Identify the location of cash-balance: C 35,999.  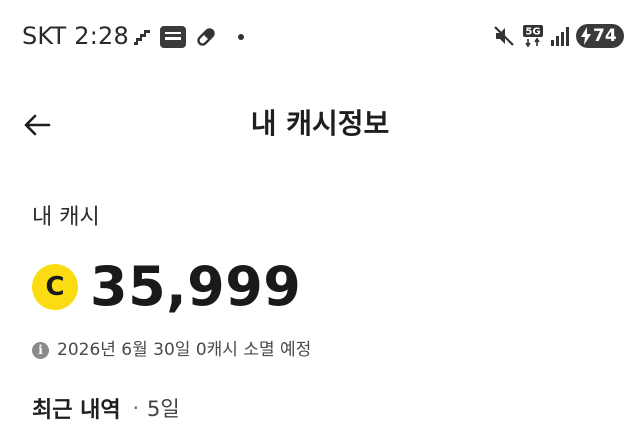
(166, 287).